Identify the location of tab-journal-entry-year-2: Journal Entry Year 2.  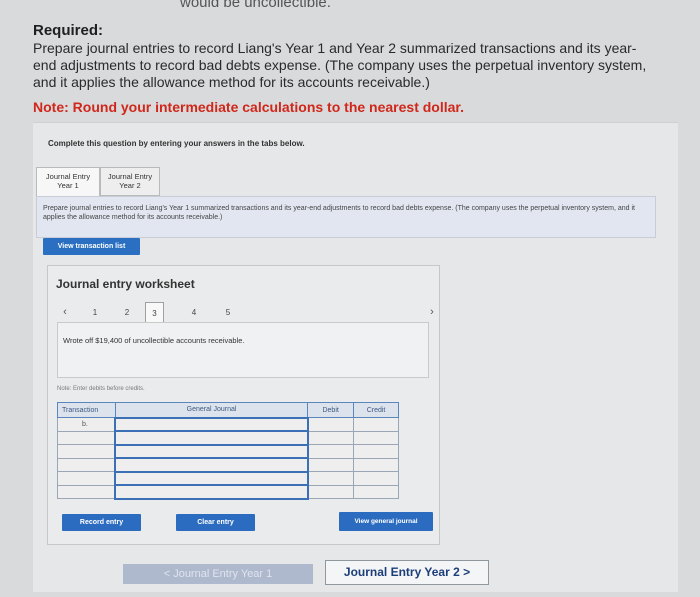
(130, 181).